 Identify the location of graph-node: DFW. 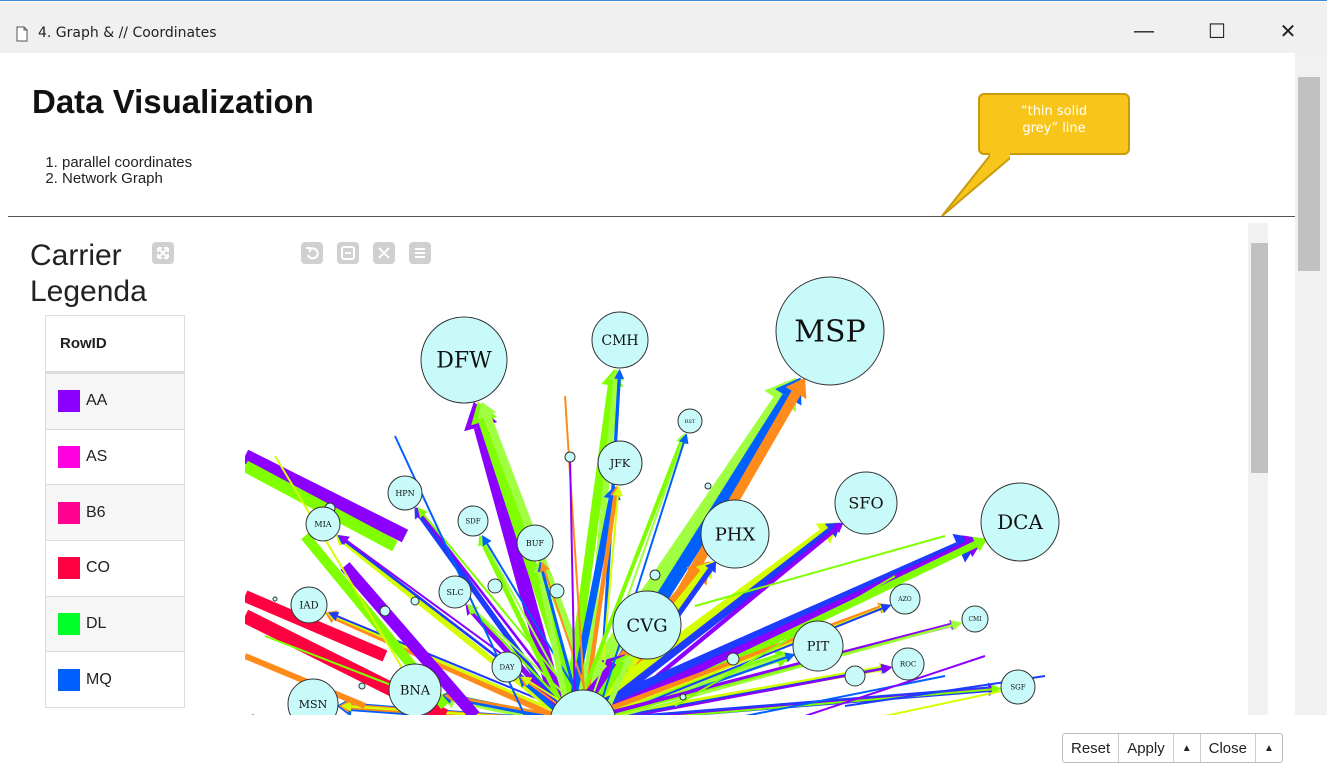
(464, 360).